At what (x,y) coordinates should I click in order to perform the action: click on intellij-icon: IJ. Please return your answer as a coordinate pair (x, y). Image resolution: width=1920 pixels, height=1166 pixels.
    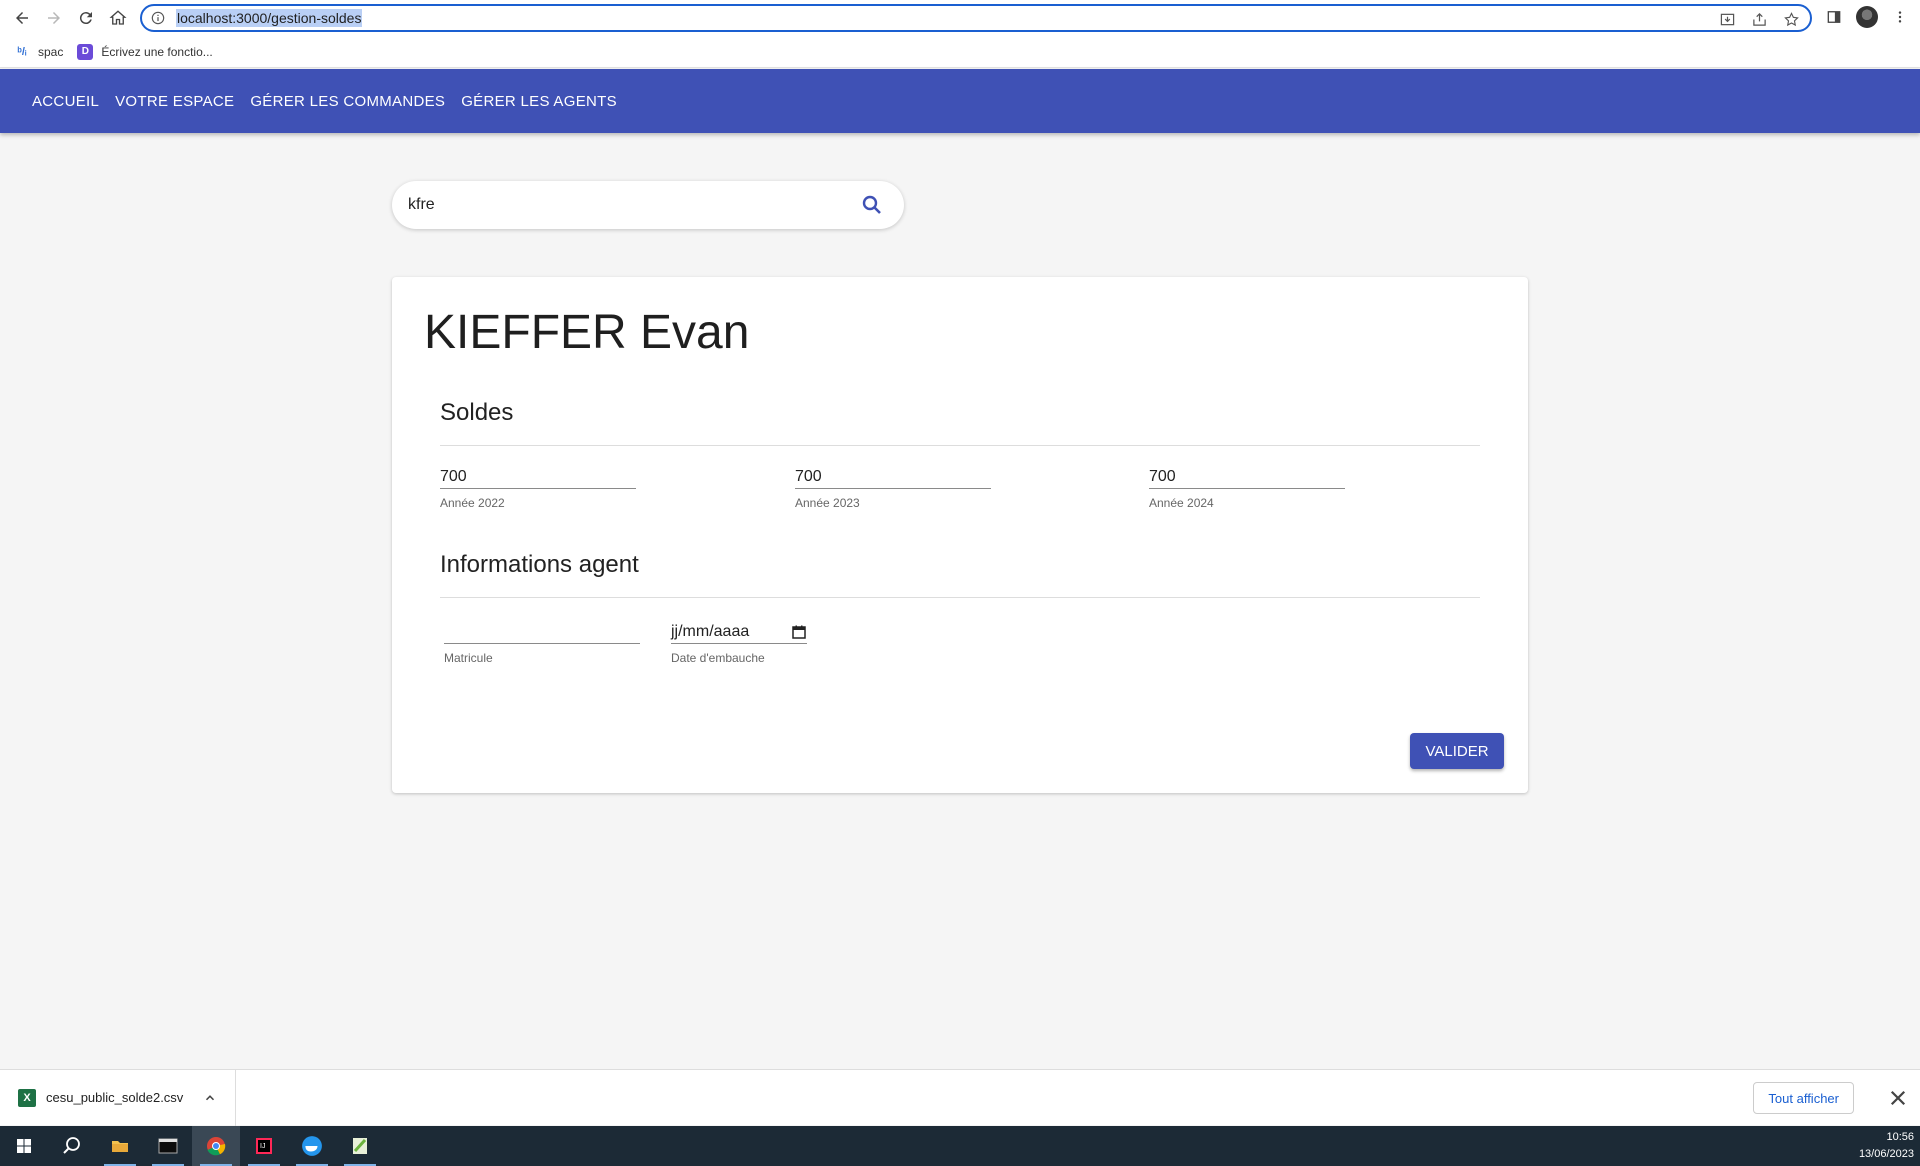
    Looking at the image, I should click on (264, 1146).